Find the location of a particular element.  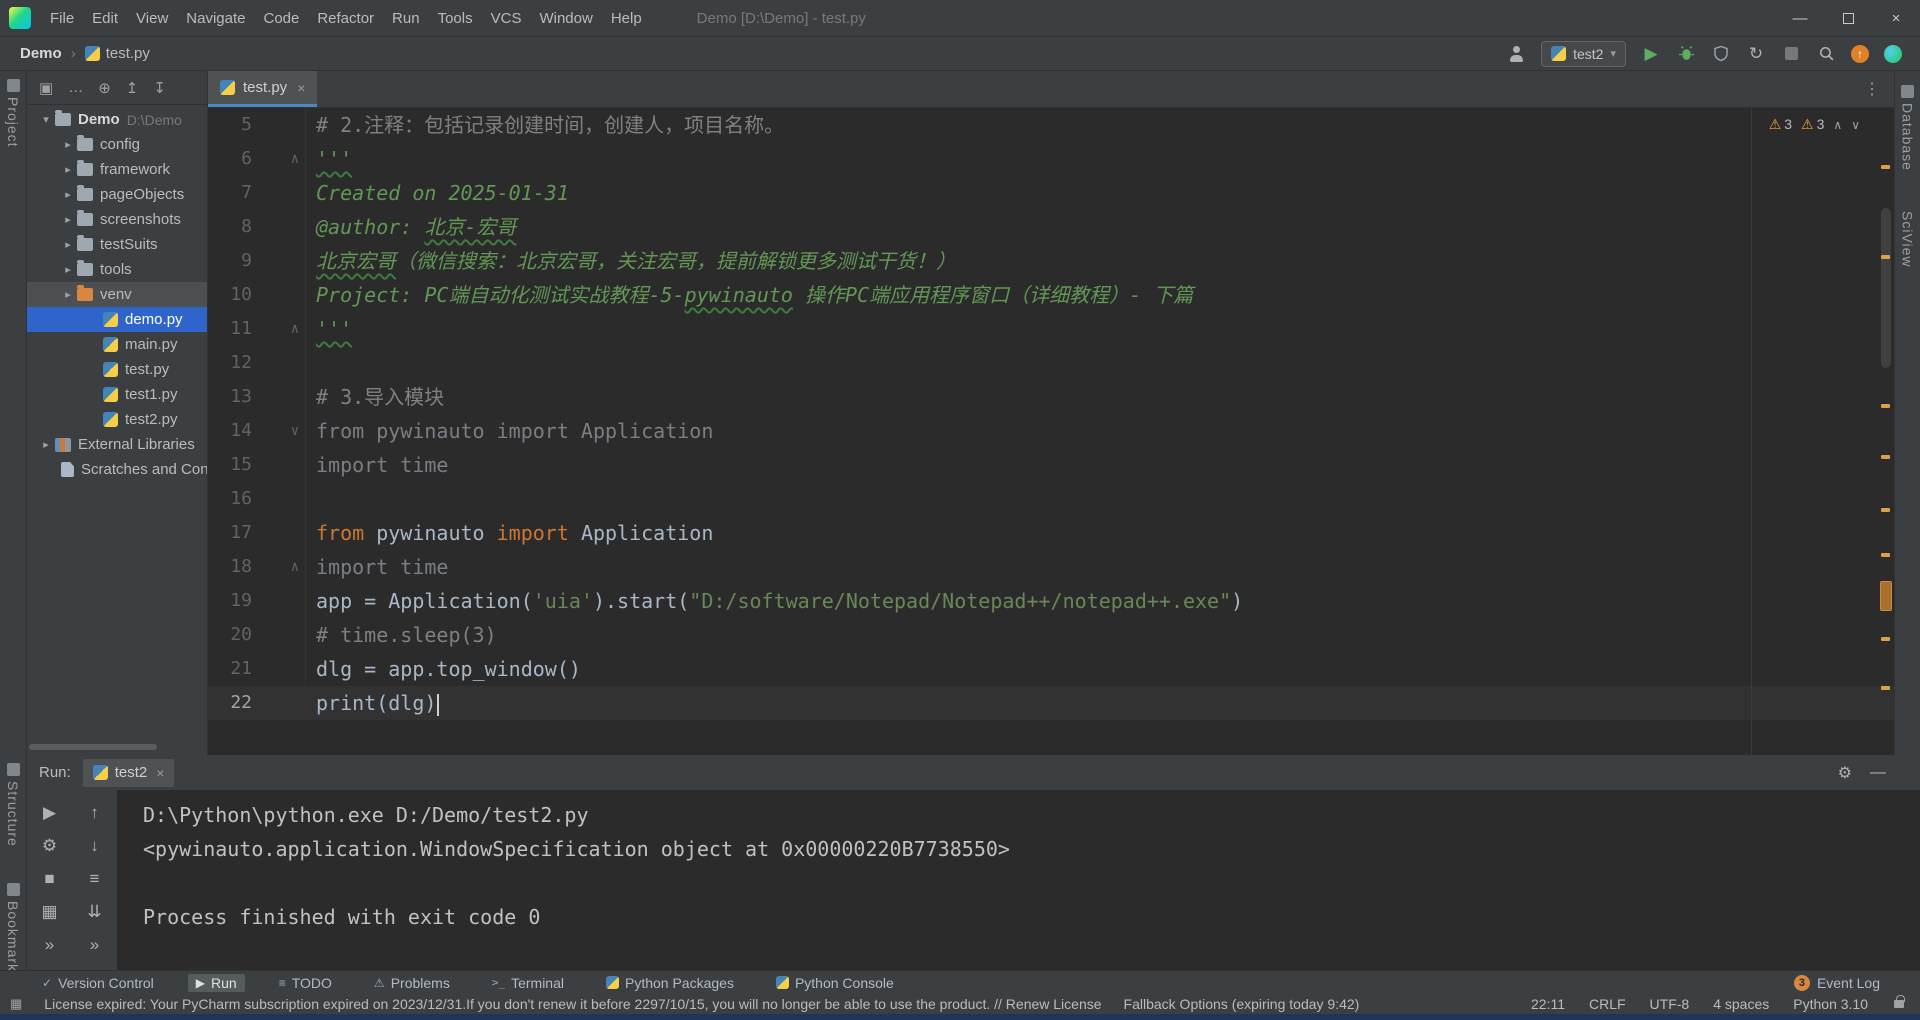

tree-item-demo: ▾ Demo D:\Demo is located at coordinates (117, 119).